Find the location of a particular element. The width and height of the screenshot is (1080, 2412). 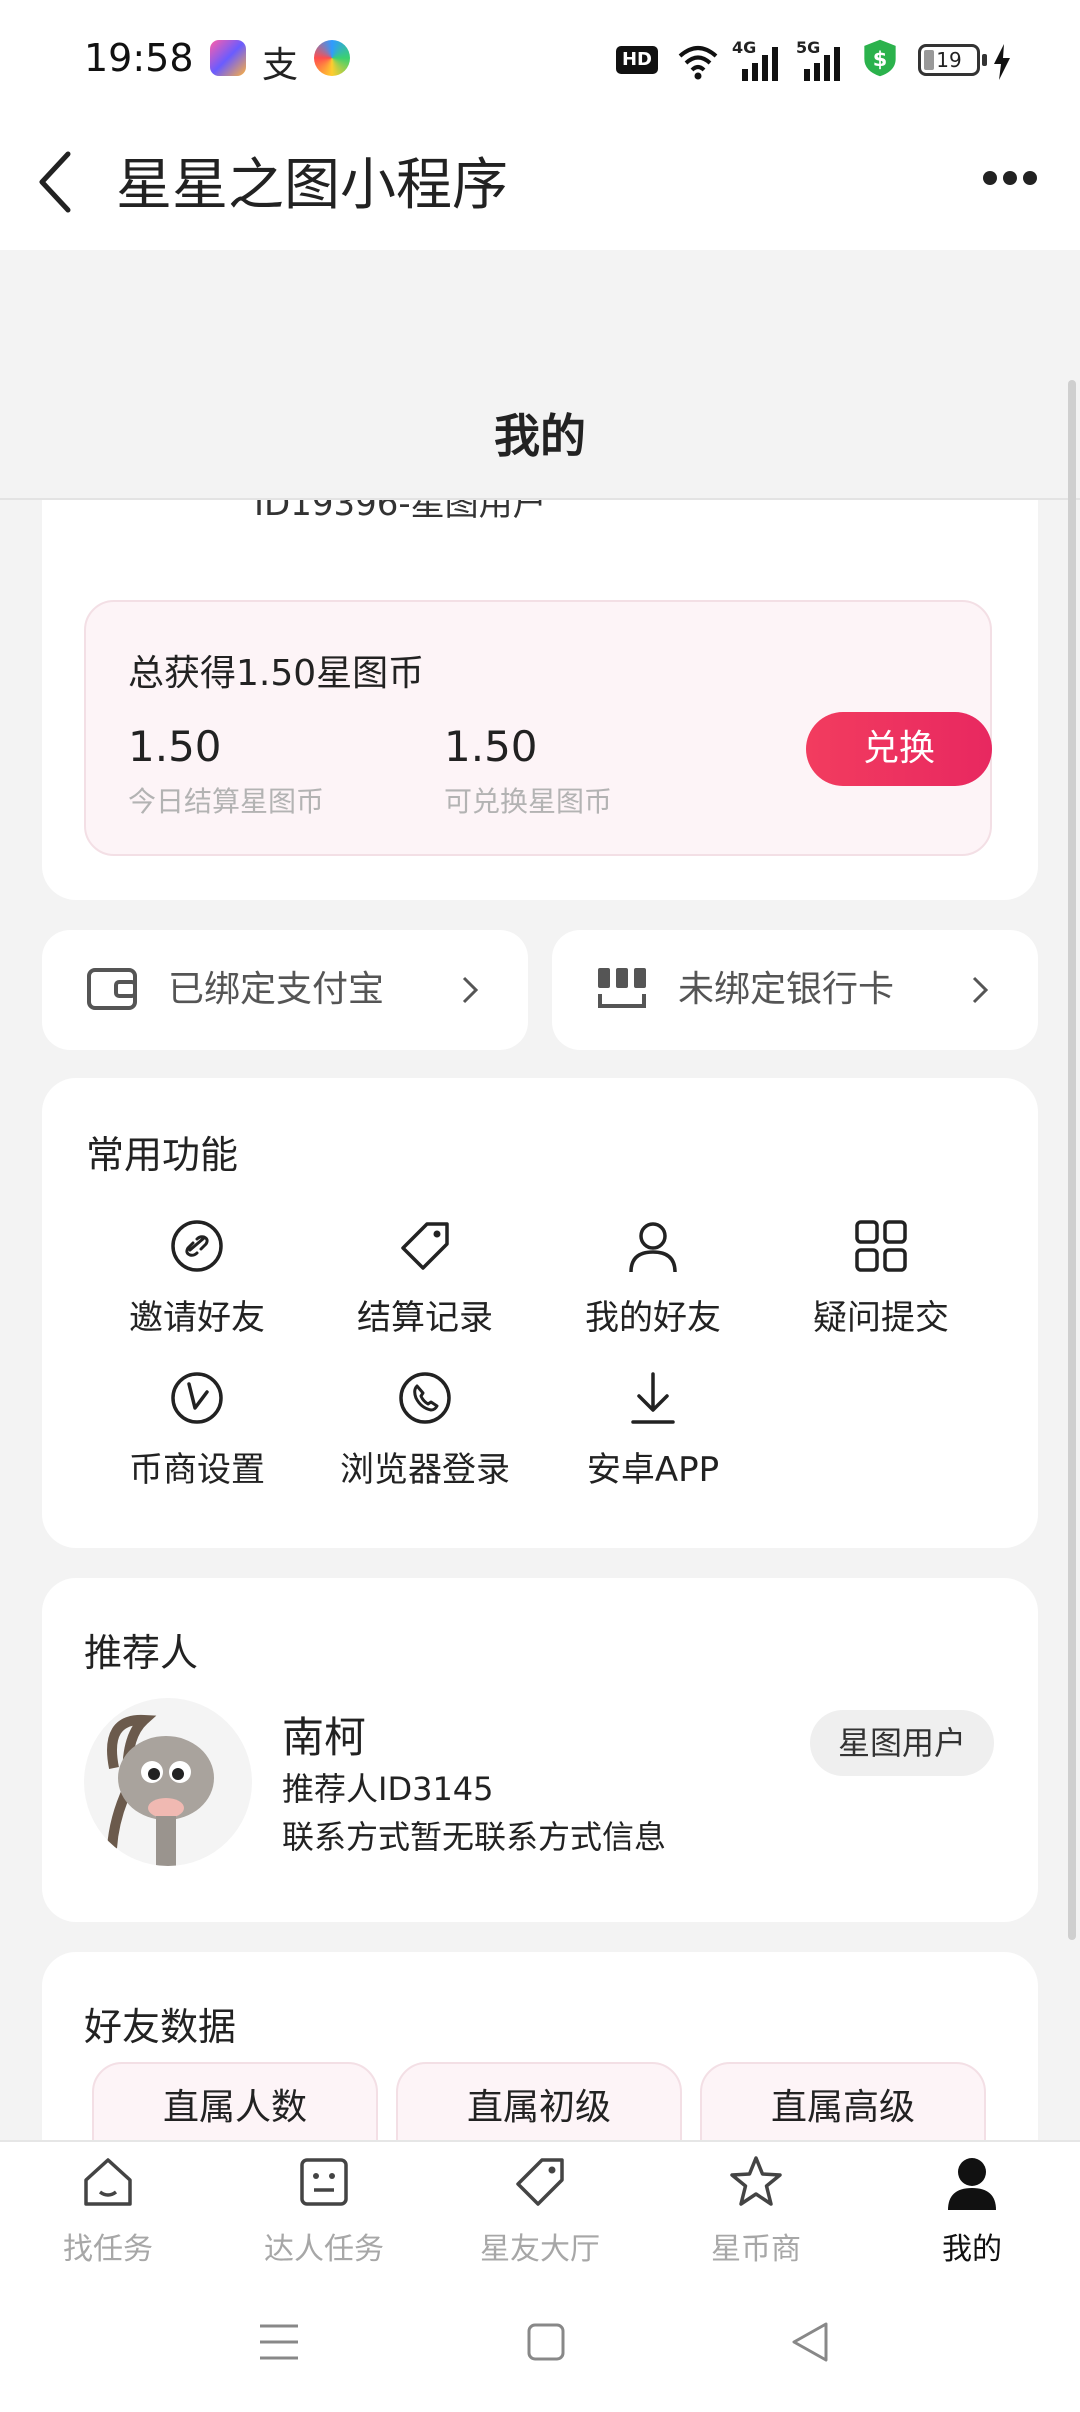

referrer-card: 推荐人 南柯 推荐人ID3145 联系方式暂无联系方式信息 星图用户 is located at coordinates (540, 1750).